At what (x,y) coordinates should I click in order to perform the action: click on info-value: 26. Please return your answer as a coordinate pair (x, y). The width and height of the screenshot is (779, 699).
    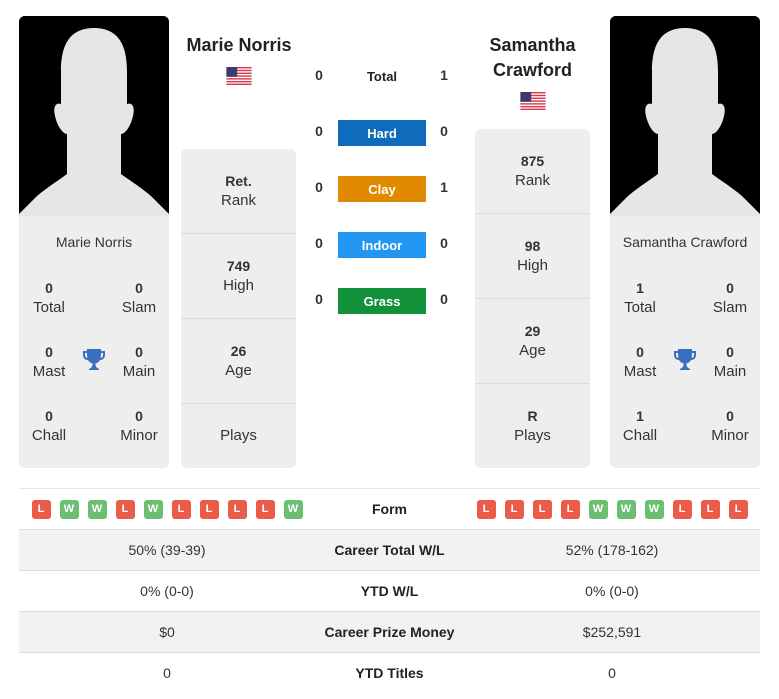
    Looking at the image, I should click on (238, 351).